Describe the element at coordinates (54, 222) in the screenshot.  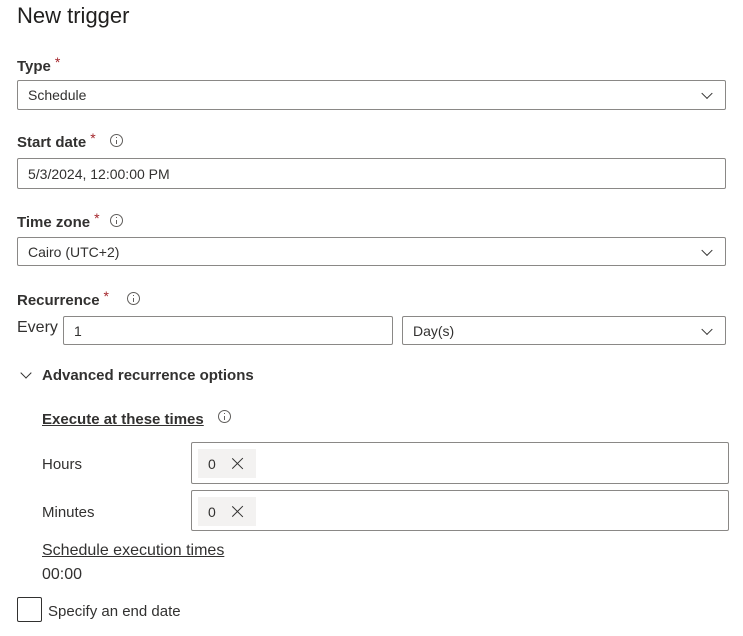
I see `time-zone-label-text: Time zone` at that location.